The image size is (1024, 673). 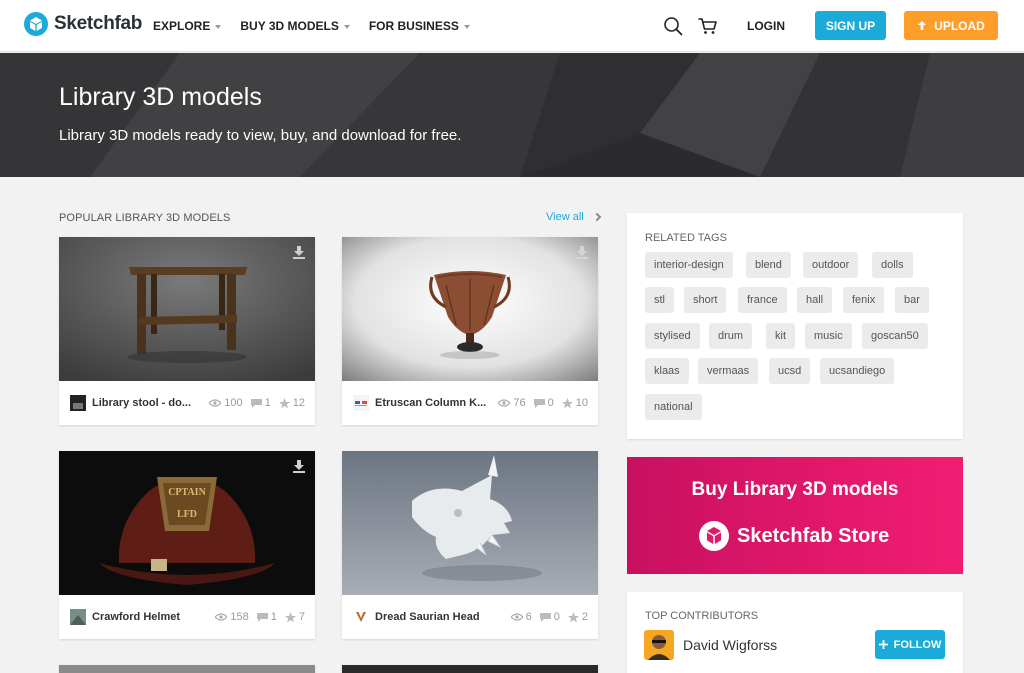 I want to click on model-stats: 158 1 7, so click(x=260, y=617).